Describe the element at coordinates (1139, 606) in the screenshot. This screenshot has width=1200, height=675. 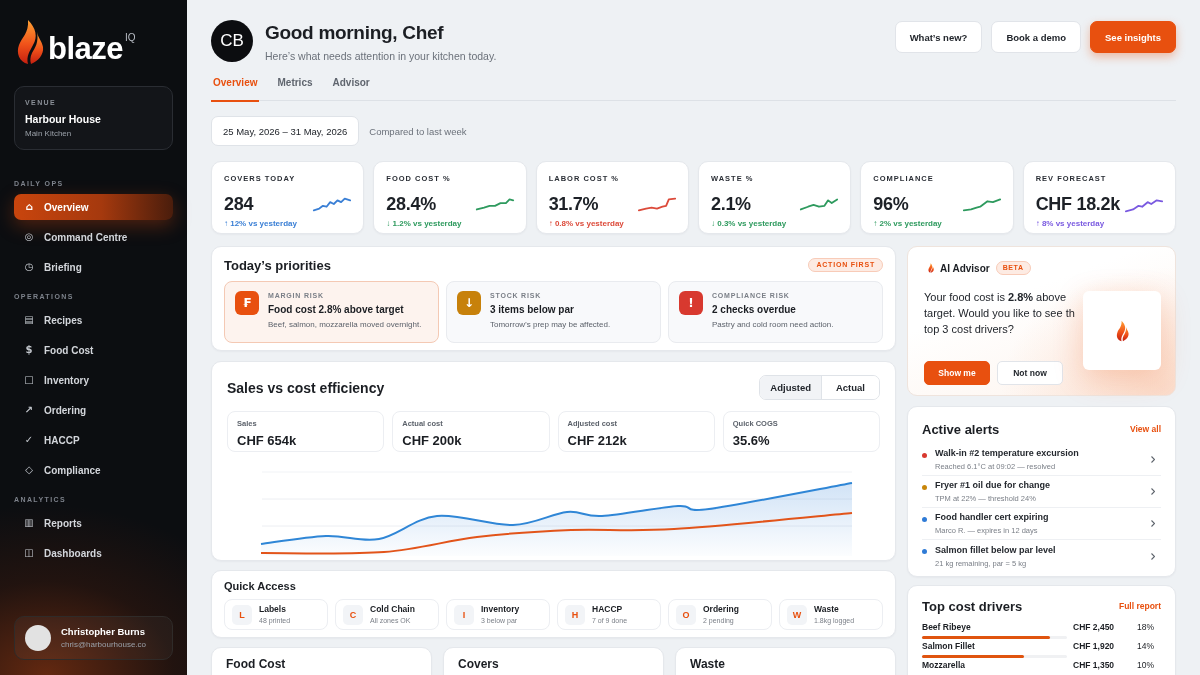
I see `full-report-link: Full report` at that location.